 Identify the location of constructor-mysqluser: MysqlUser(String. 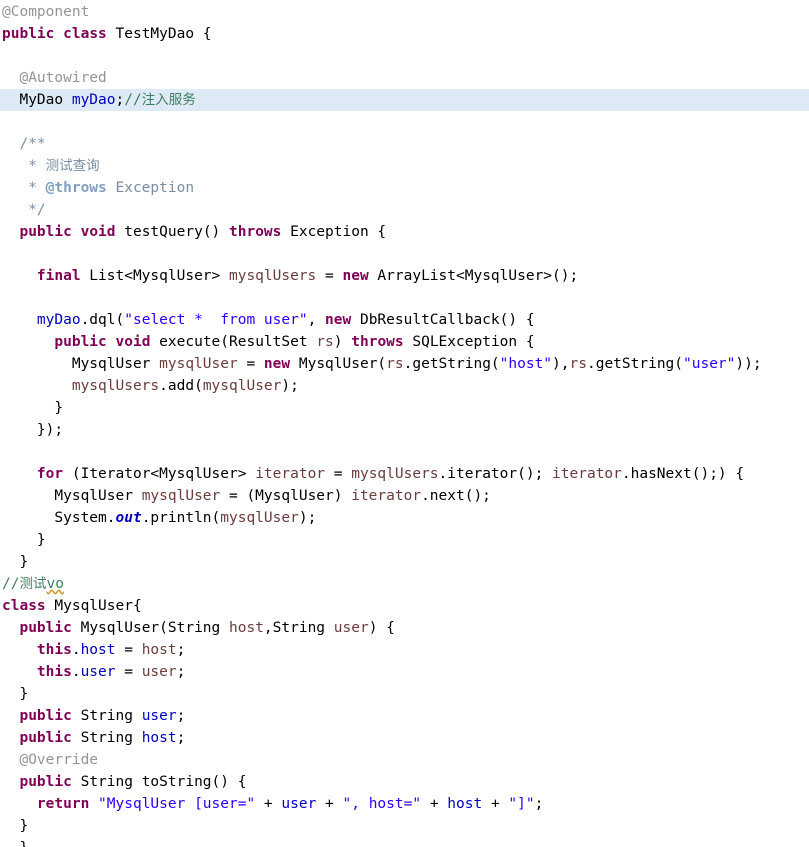
(150, 628).